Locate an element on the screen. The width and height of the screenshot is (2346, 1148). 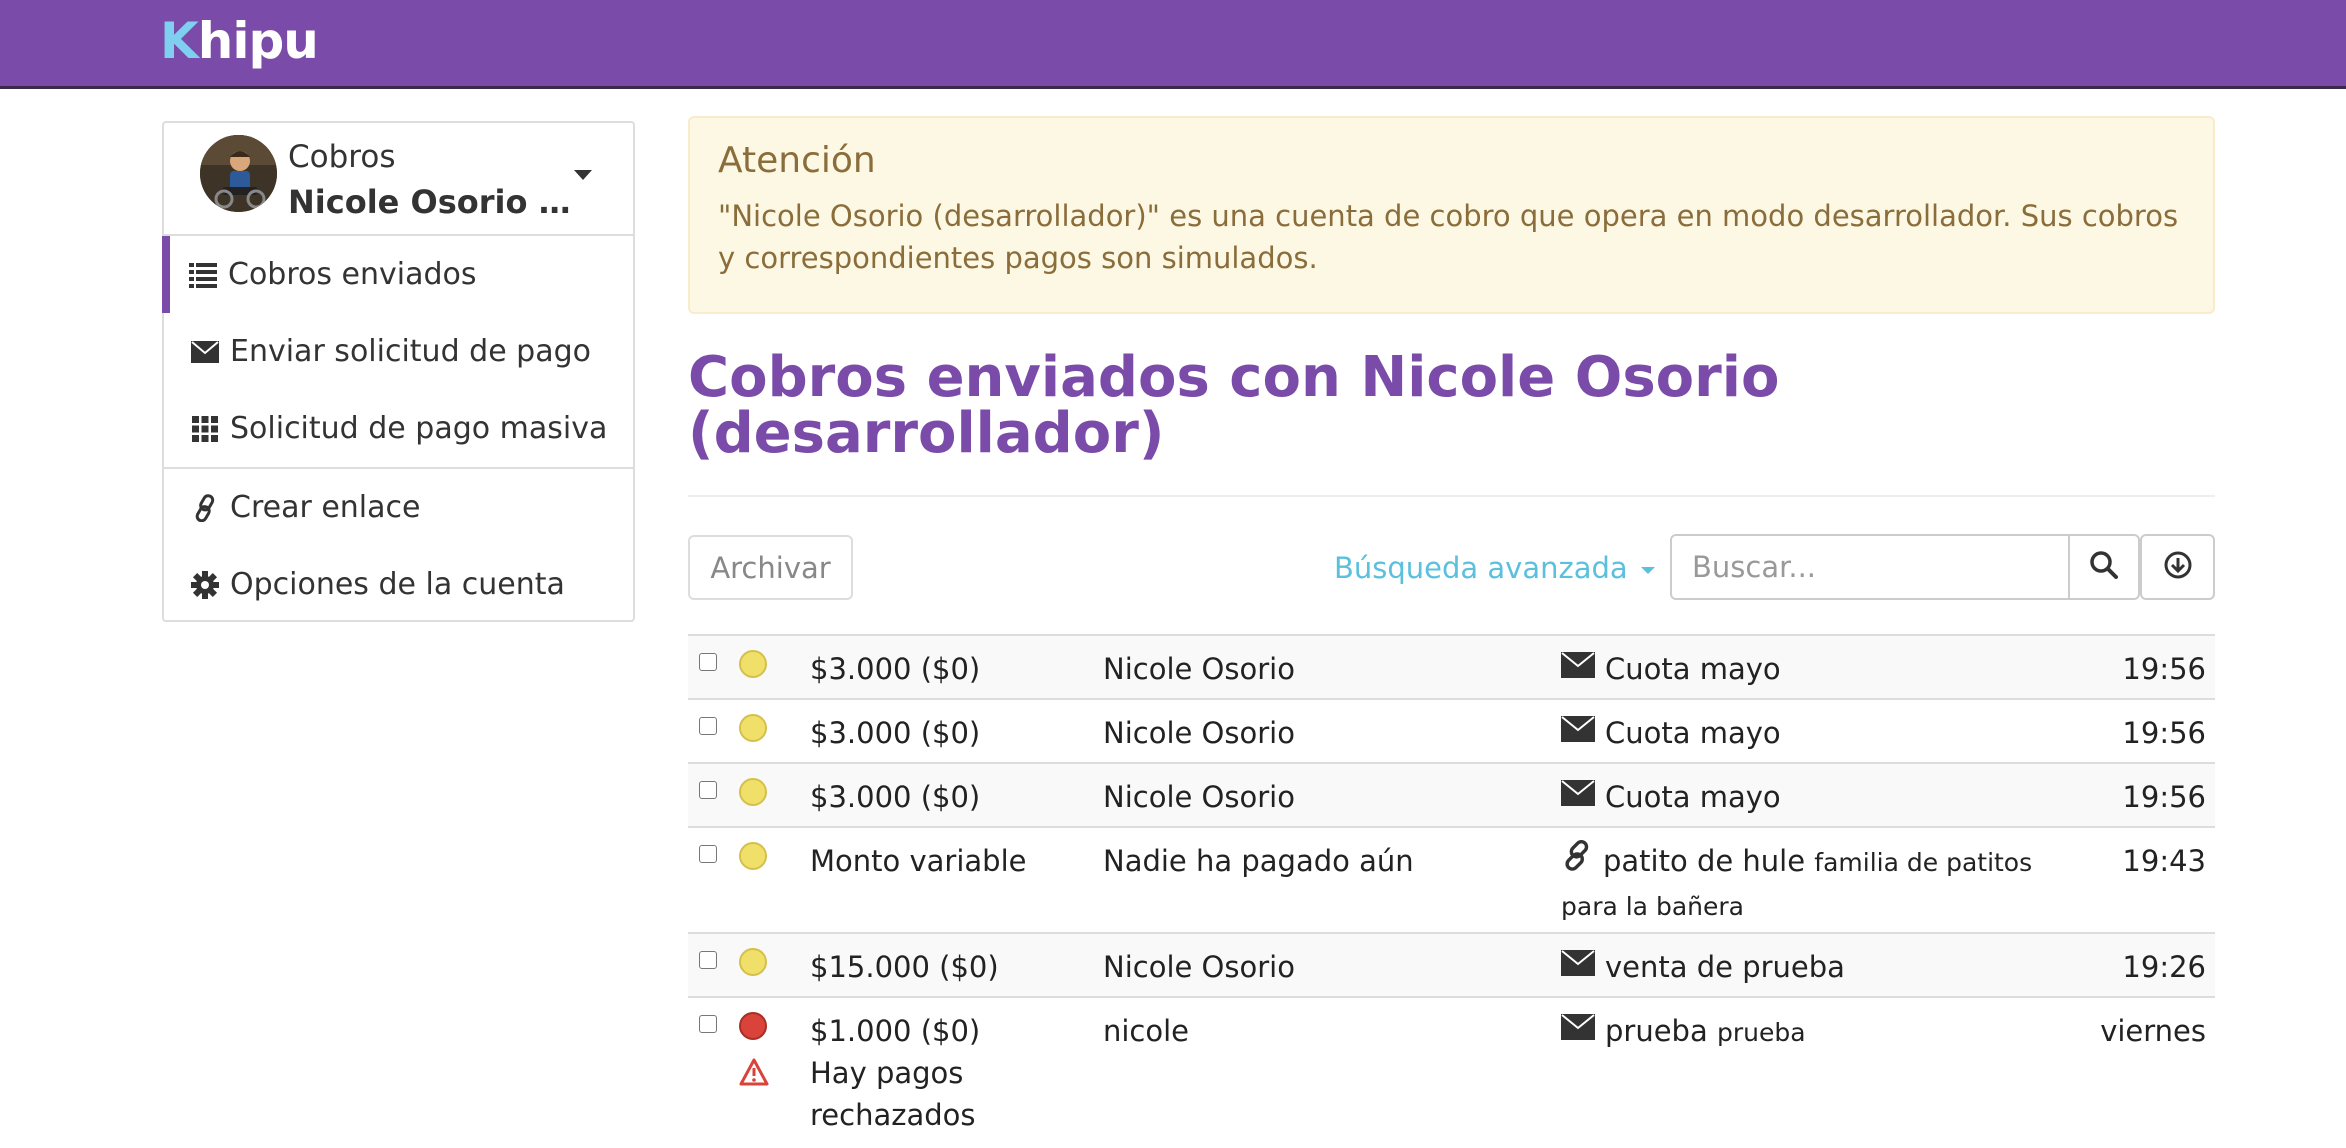
row-rejected-note: Hay pagos rechazados is located at coordinates (893, 1094).